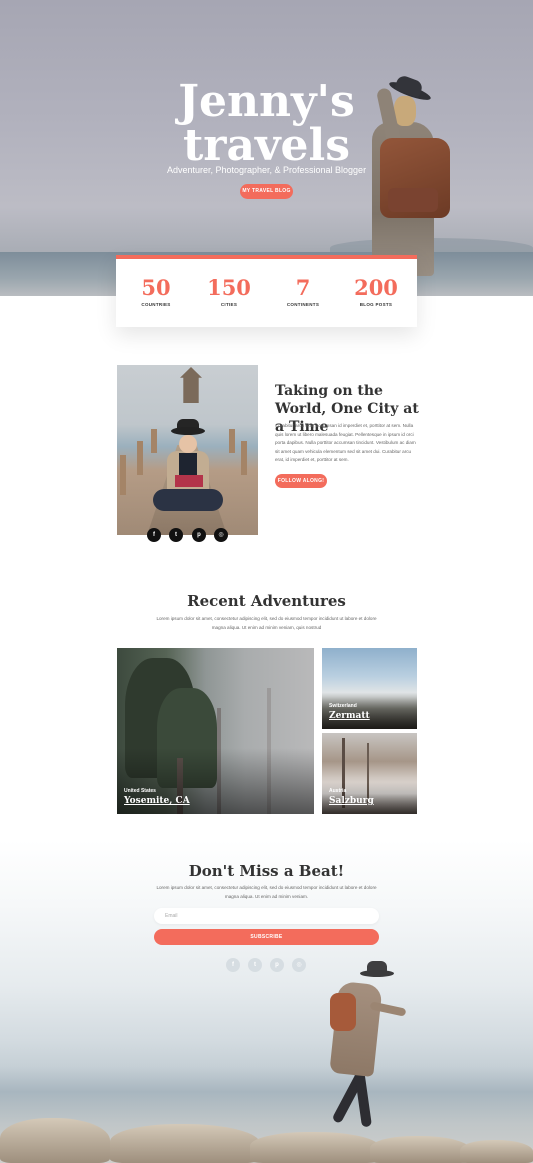  What do you see at coordinates (349, 716) in the screenshot?
I see `card-city-link: Zermatt` at bounding box center [349, 716].